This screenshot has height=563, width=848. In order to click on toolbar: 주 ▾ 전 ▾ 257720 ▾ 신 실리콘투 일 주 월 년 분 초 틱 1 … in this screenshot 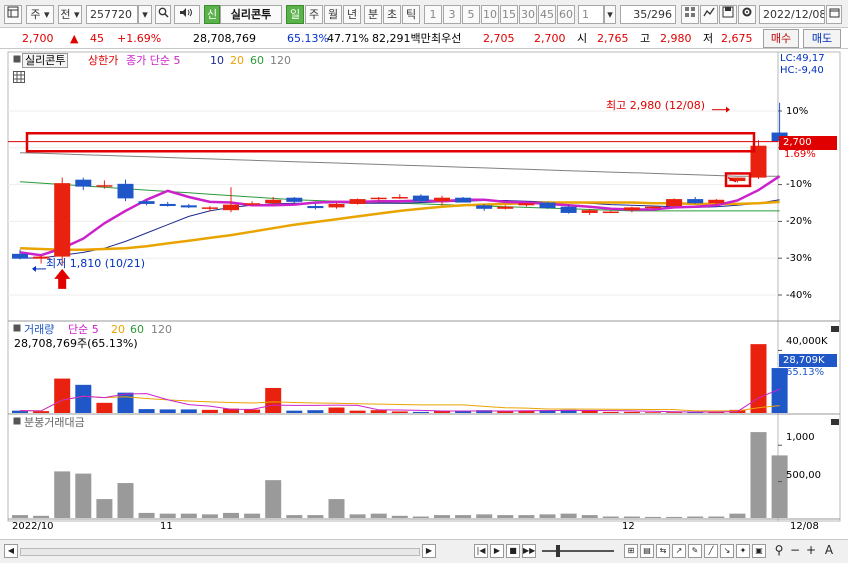, I will do `click(424, 14)`.